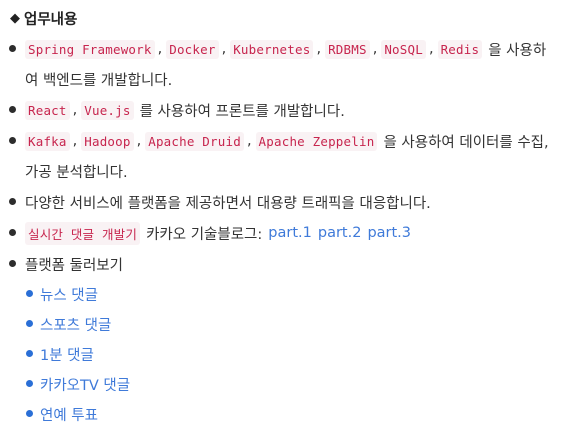 The width and height of the screenshot is (587, 434). I want to click on code-apache-druid: Apache Druid, so click(194, 141).